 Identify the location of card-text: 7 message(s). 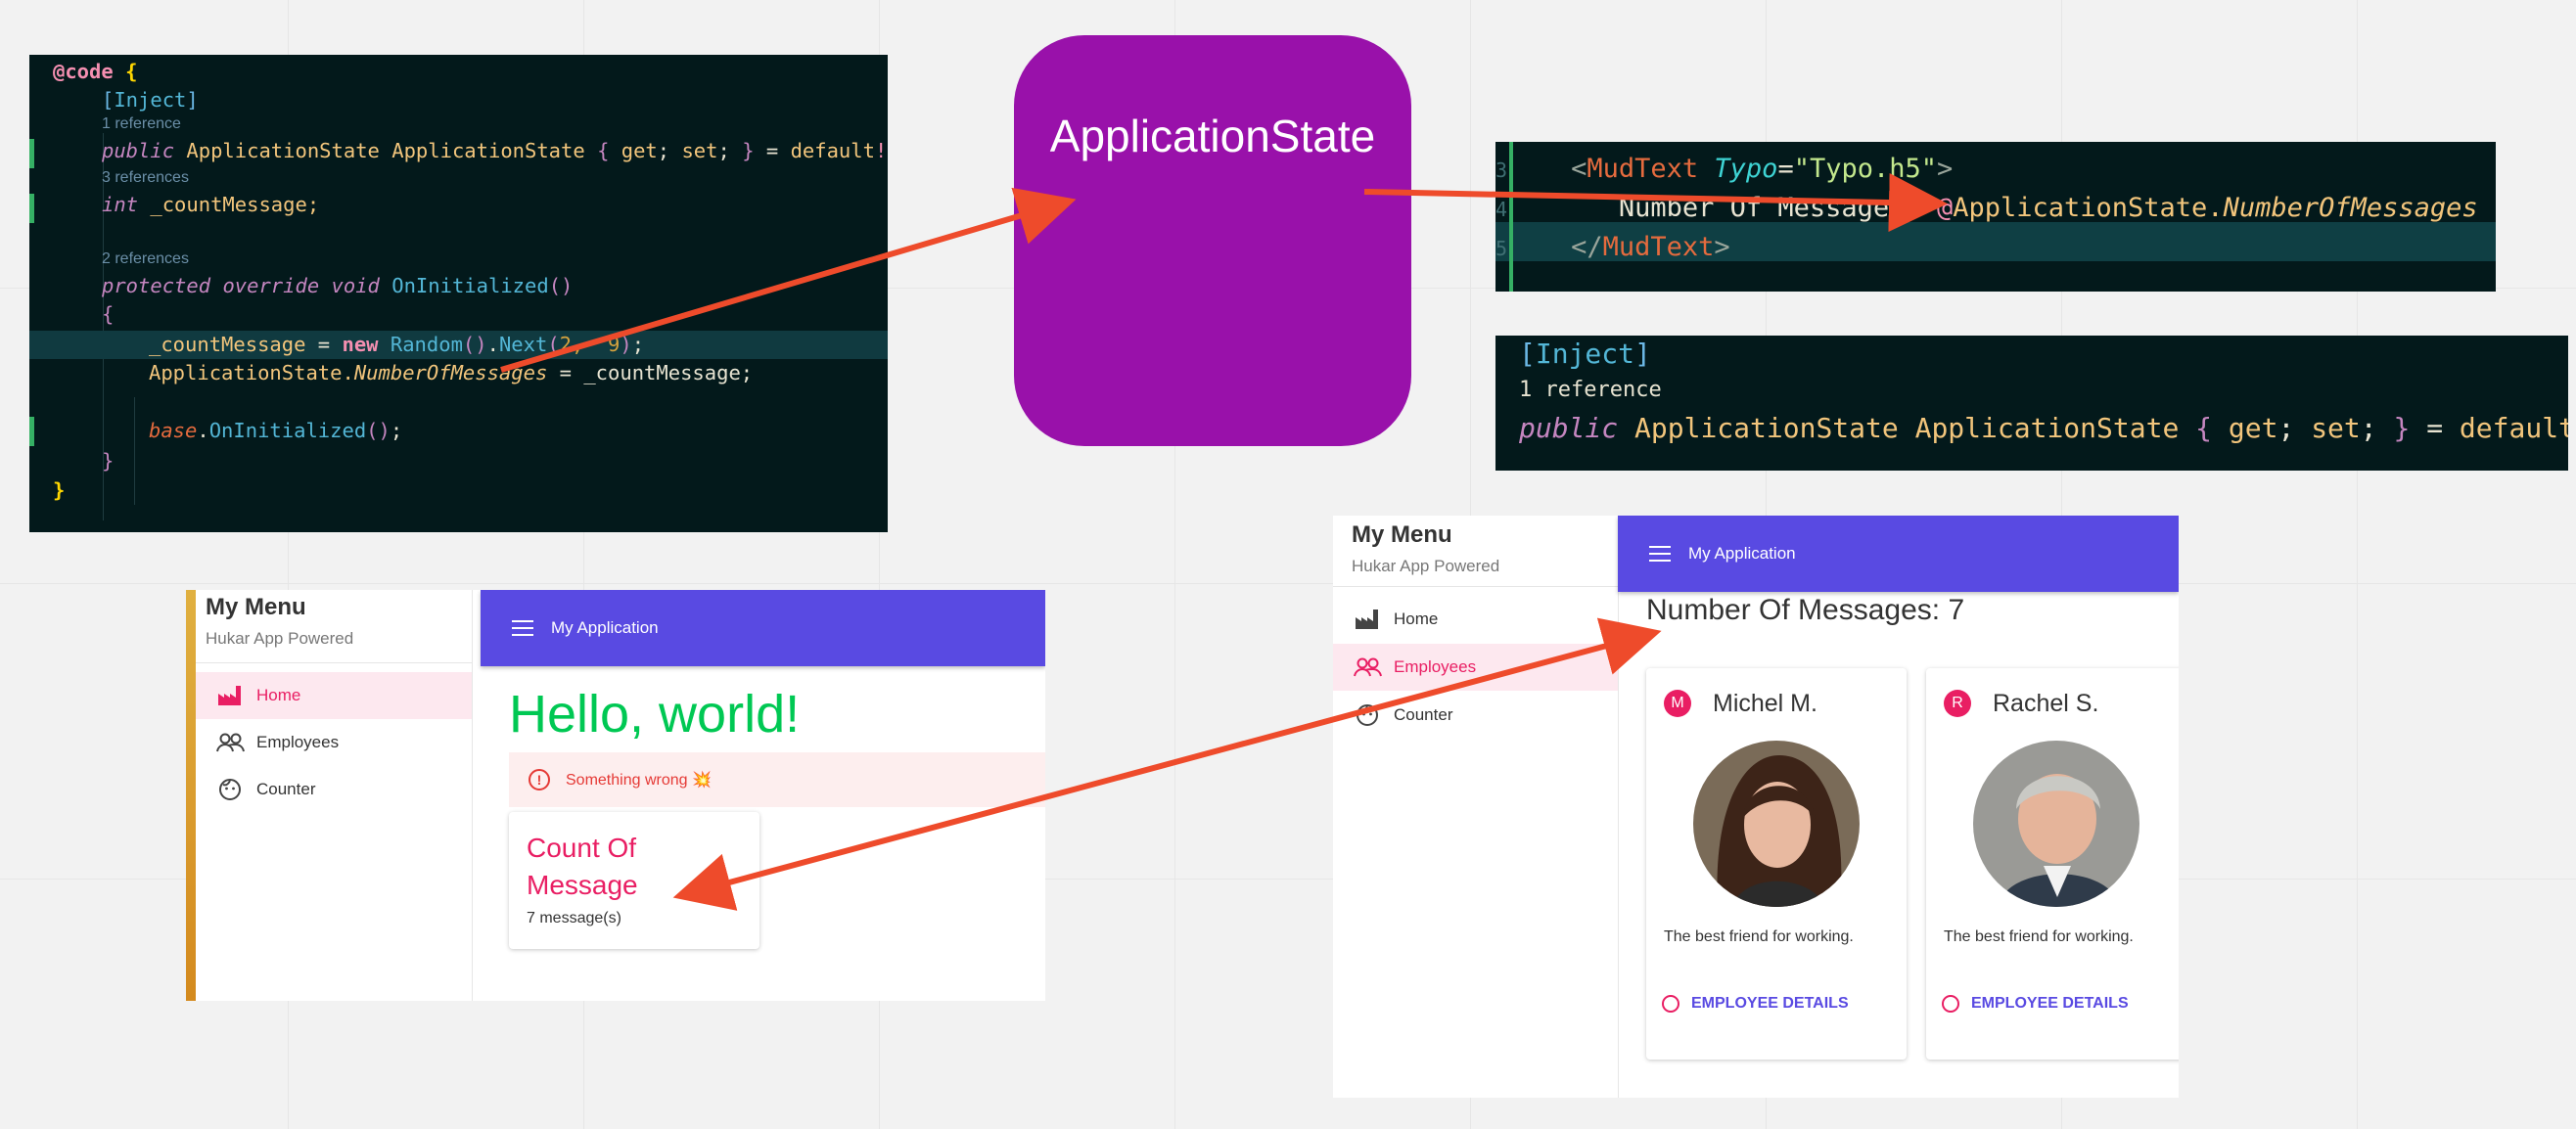
(574, 918).